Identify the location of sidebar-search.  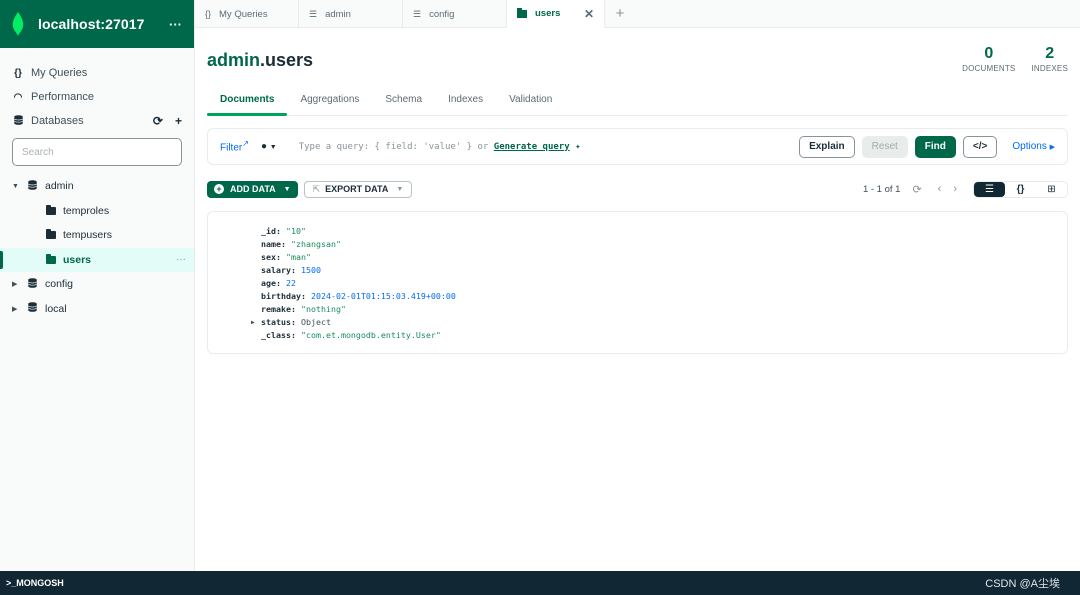
(97, 152).